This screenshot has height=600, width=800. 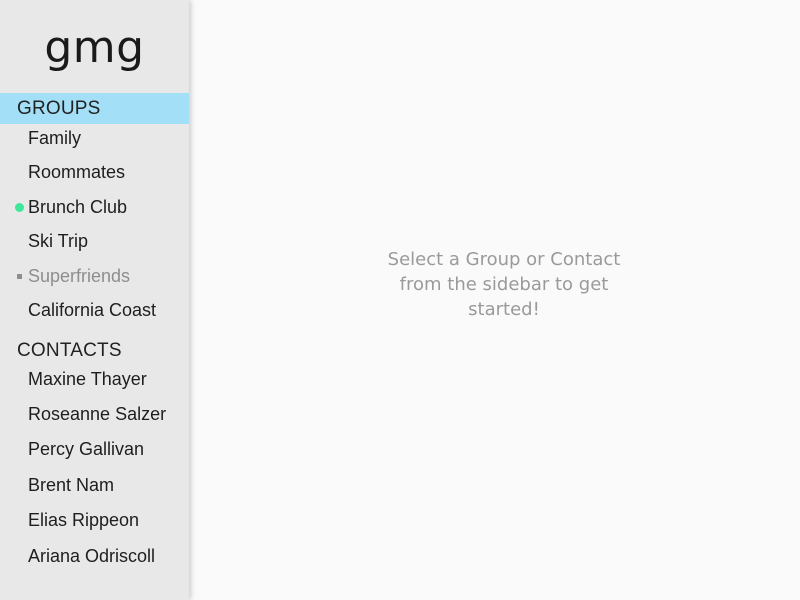 What do you see at coordinates (94, 47) in the screenshot?
I see `app-logo: gmg` at bounding box center [94, 47].